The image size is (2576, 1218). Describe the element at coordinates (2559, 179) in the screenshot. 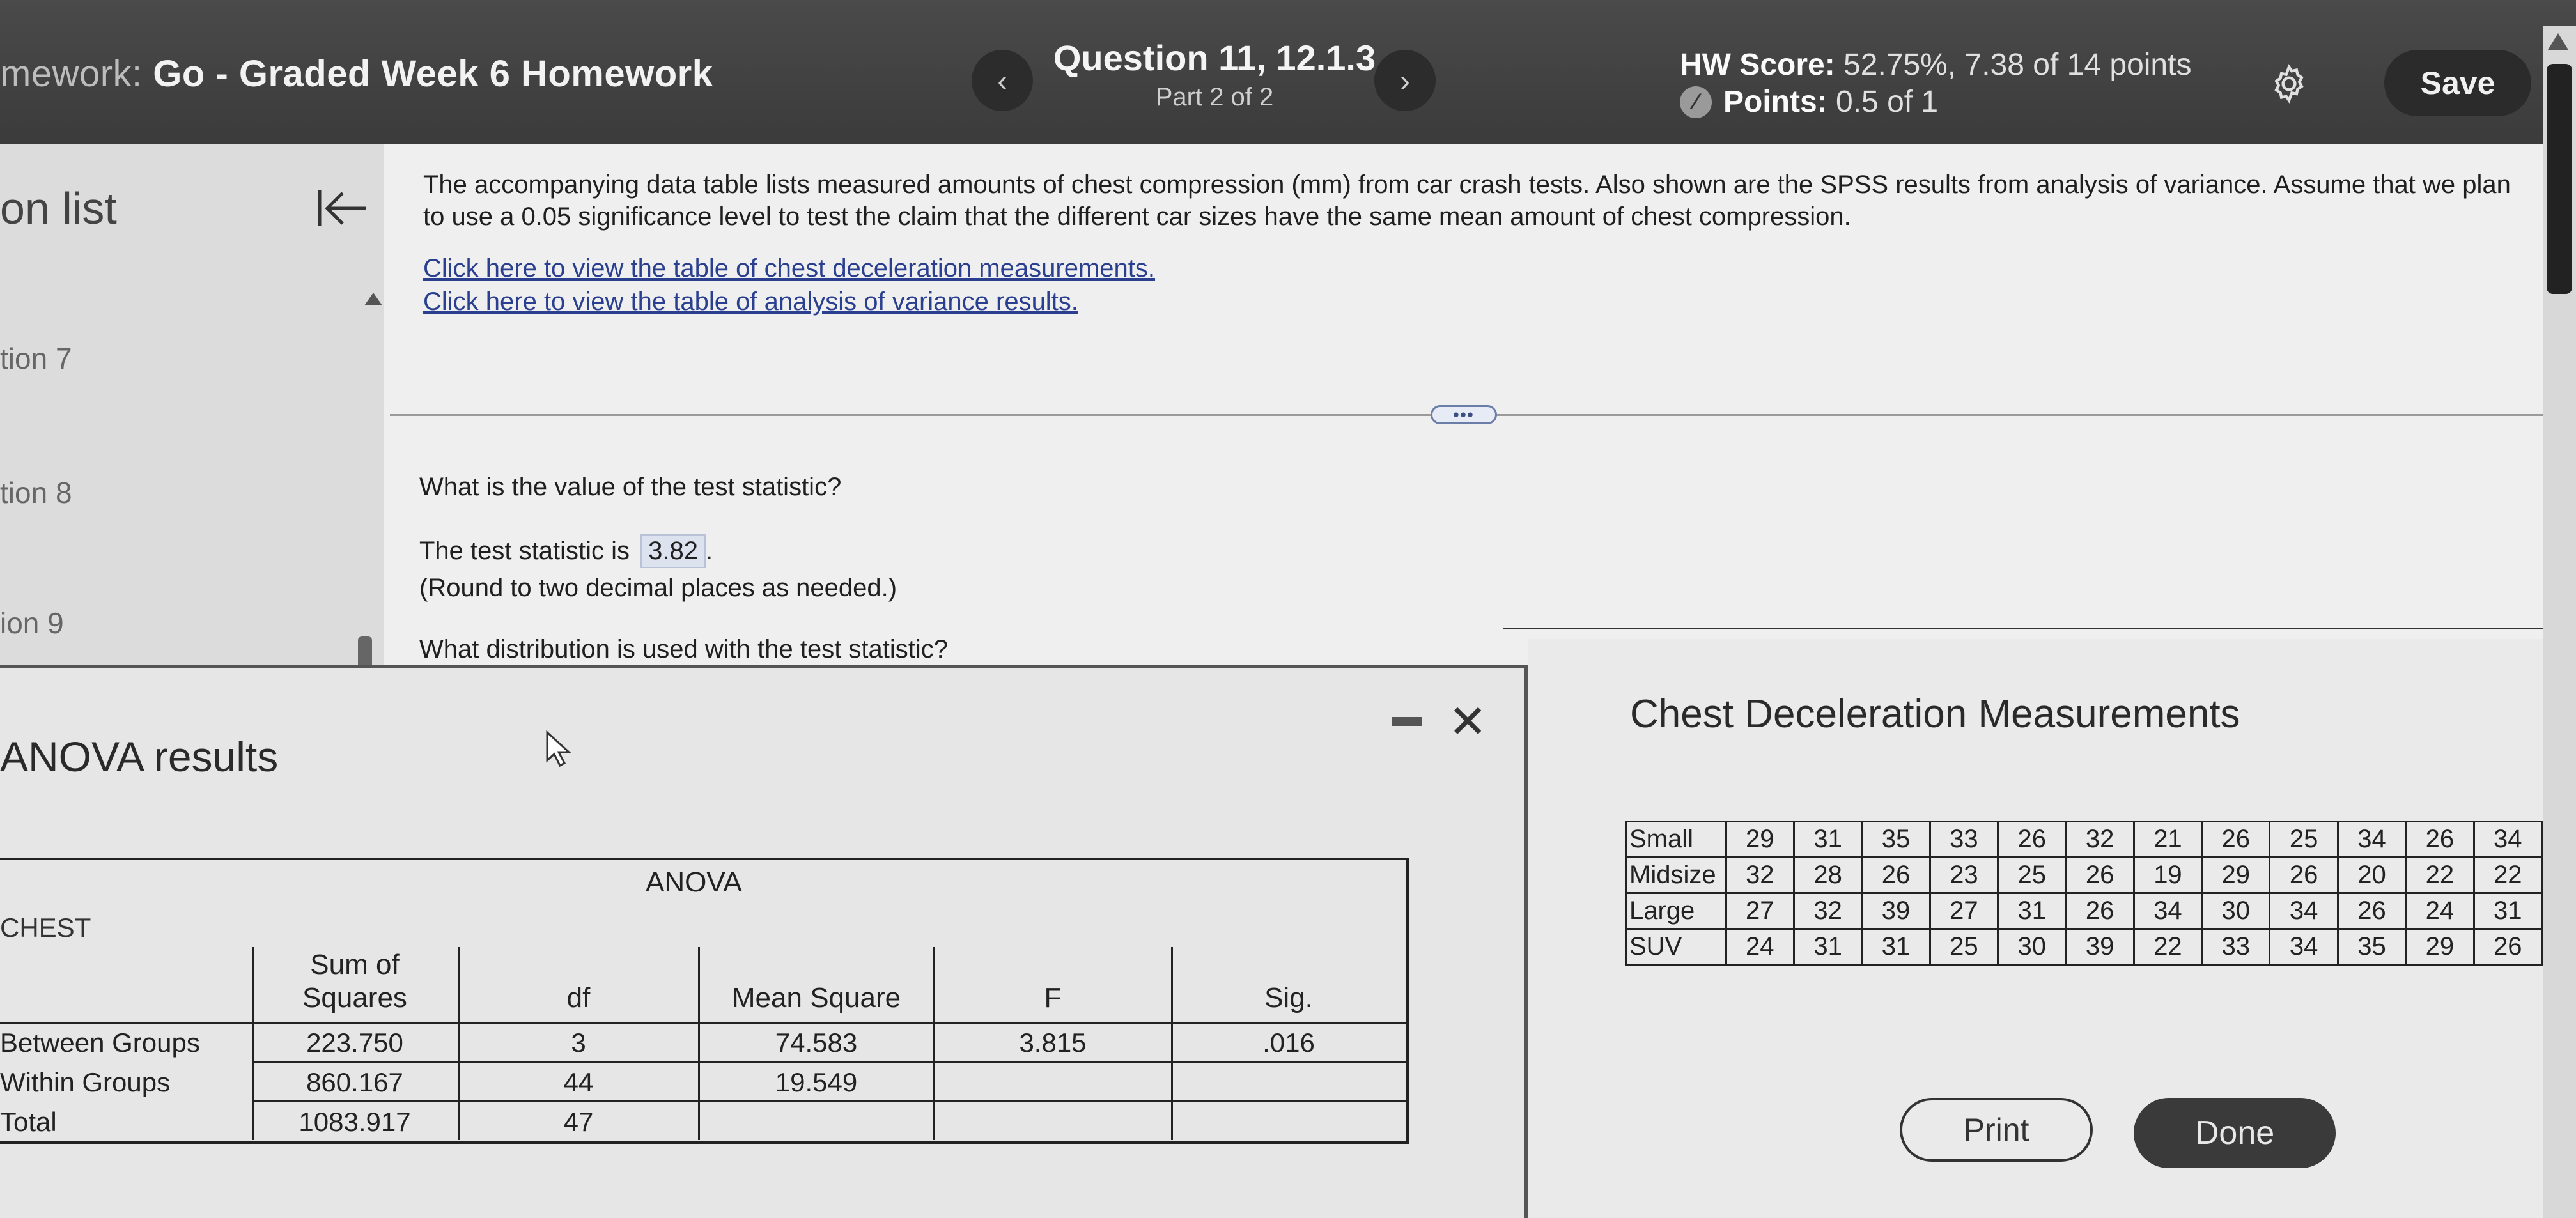

I see `scrollbar-thumb` at that location.